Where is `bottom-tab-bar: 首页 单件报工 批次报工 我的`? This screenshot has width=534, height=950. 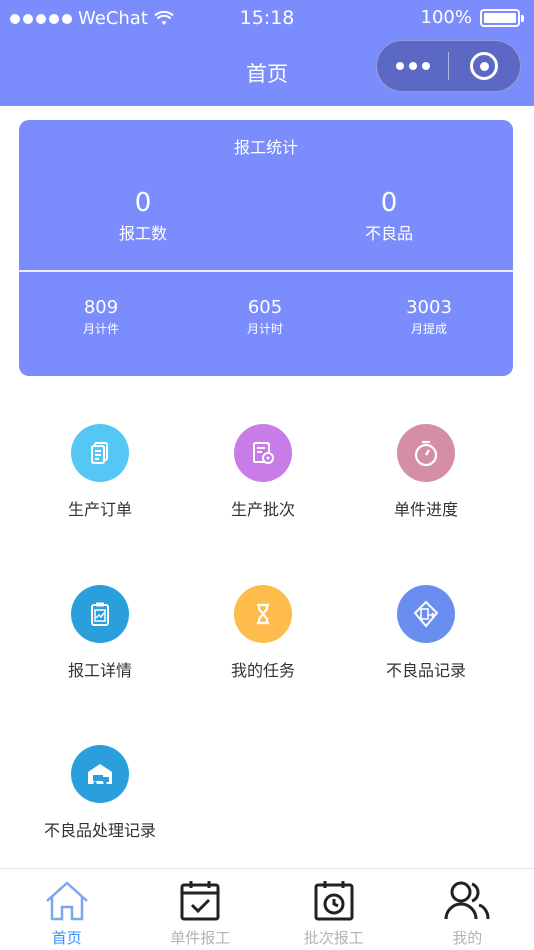 bottom-tab-bar: 首页 单件报工 批次报工 我的 is located at coordinates (267, 909).